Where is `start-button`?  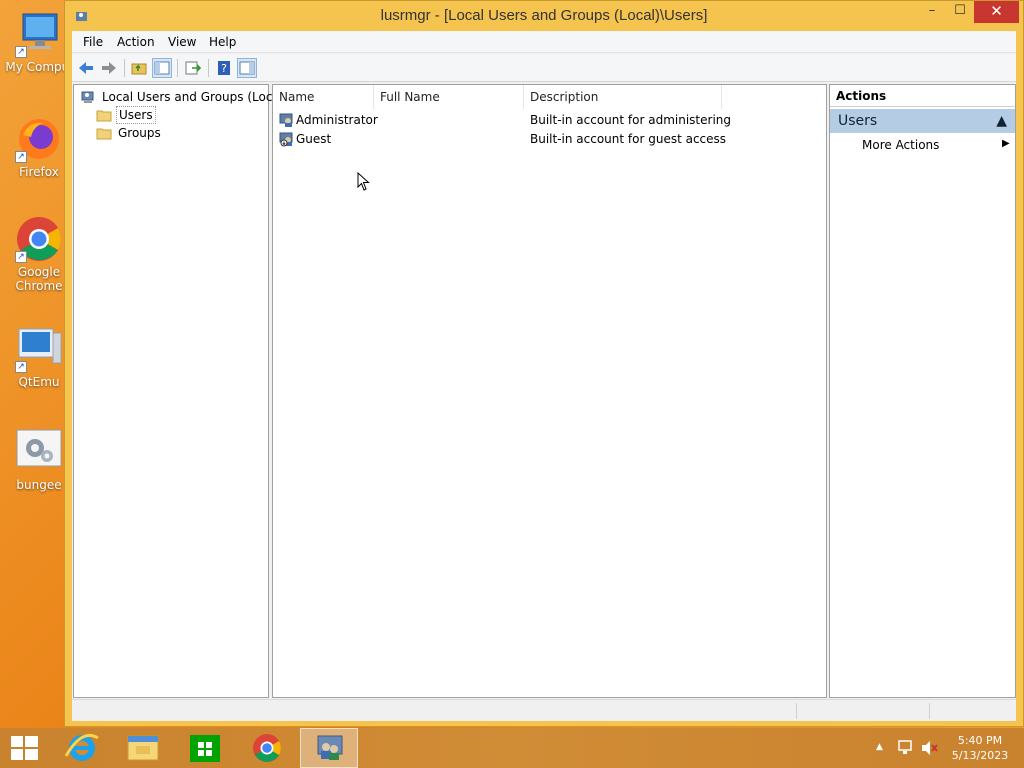 start-button is located at coordinates (28, 748).